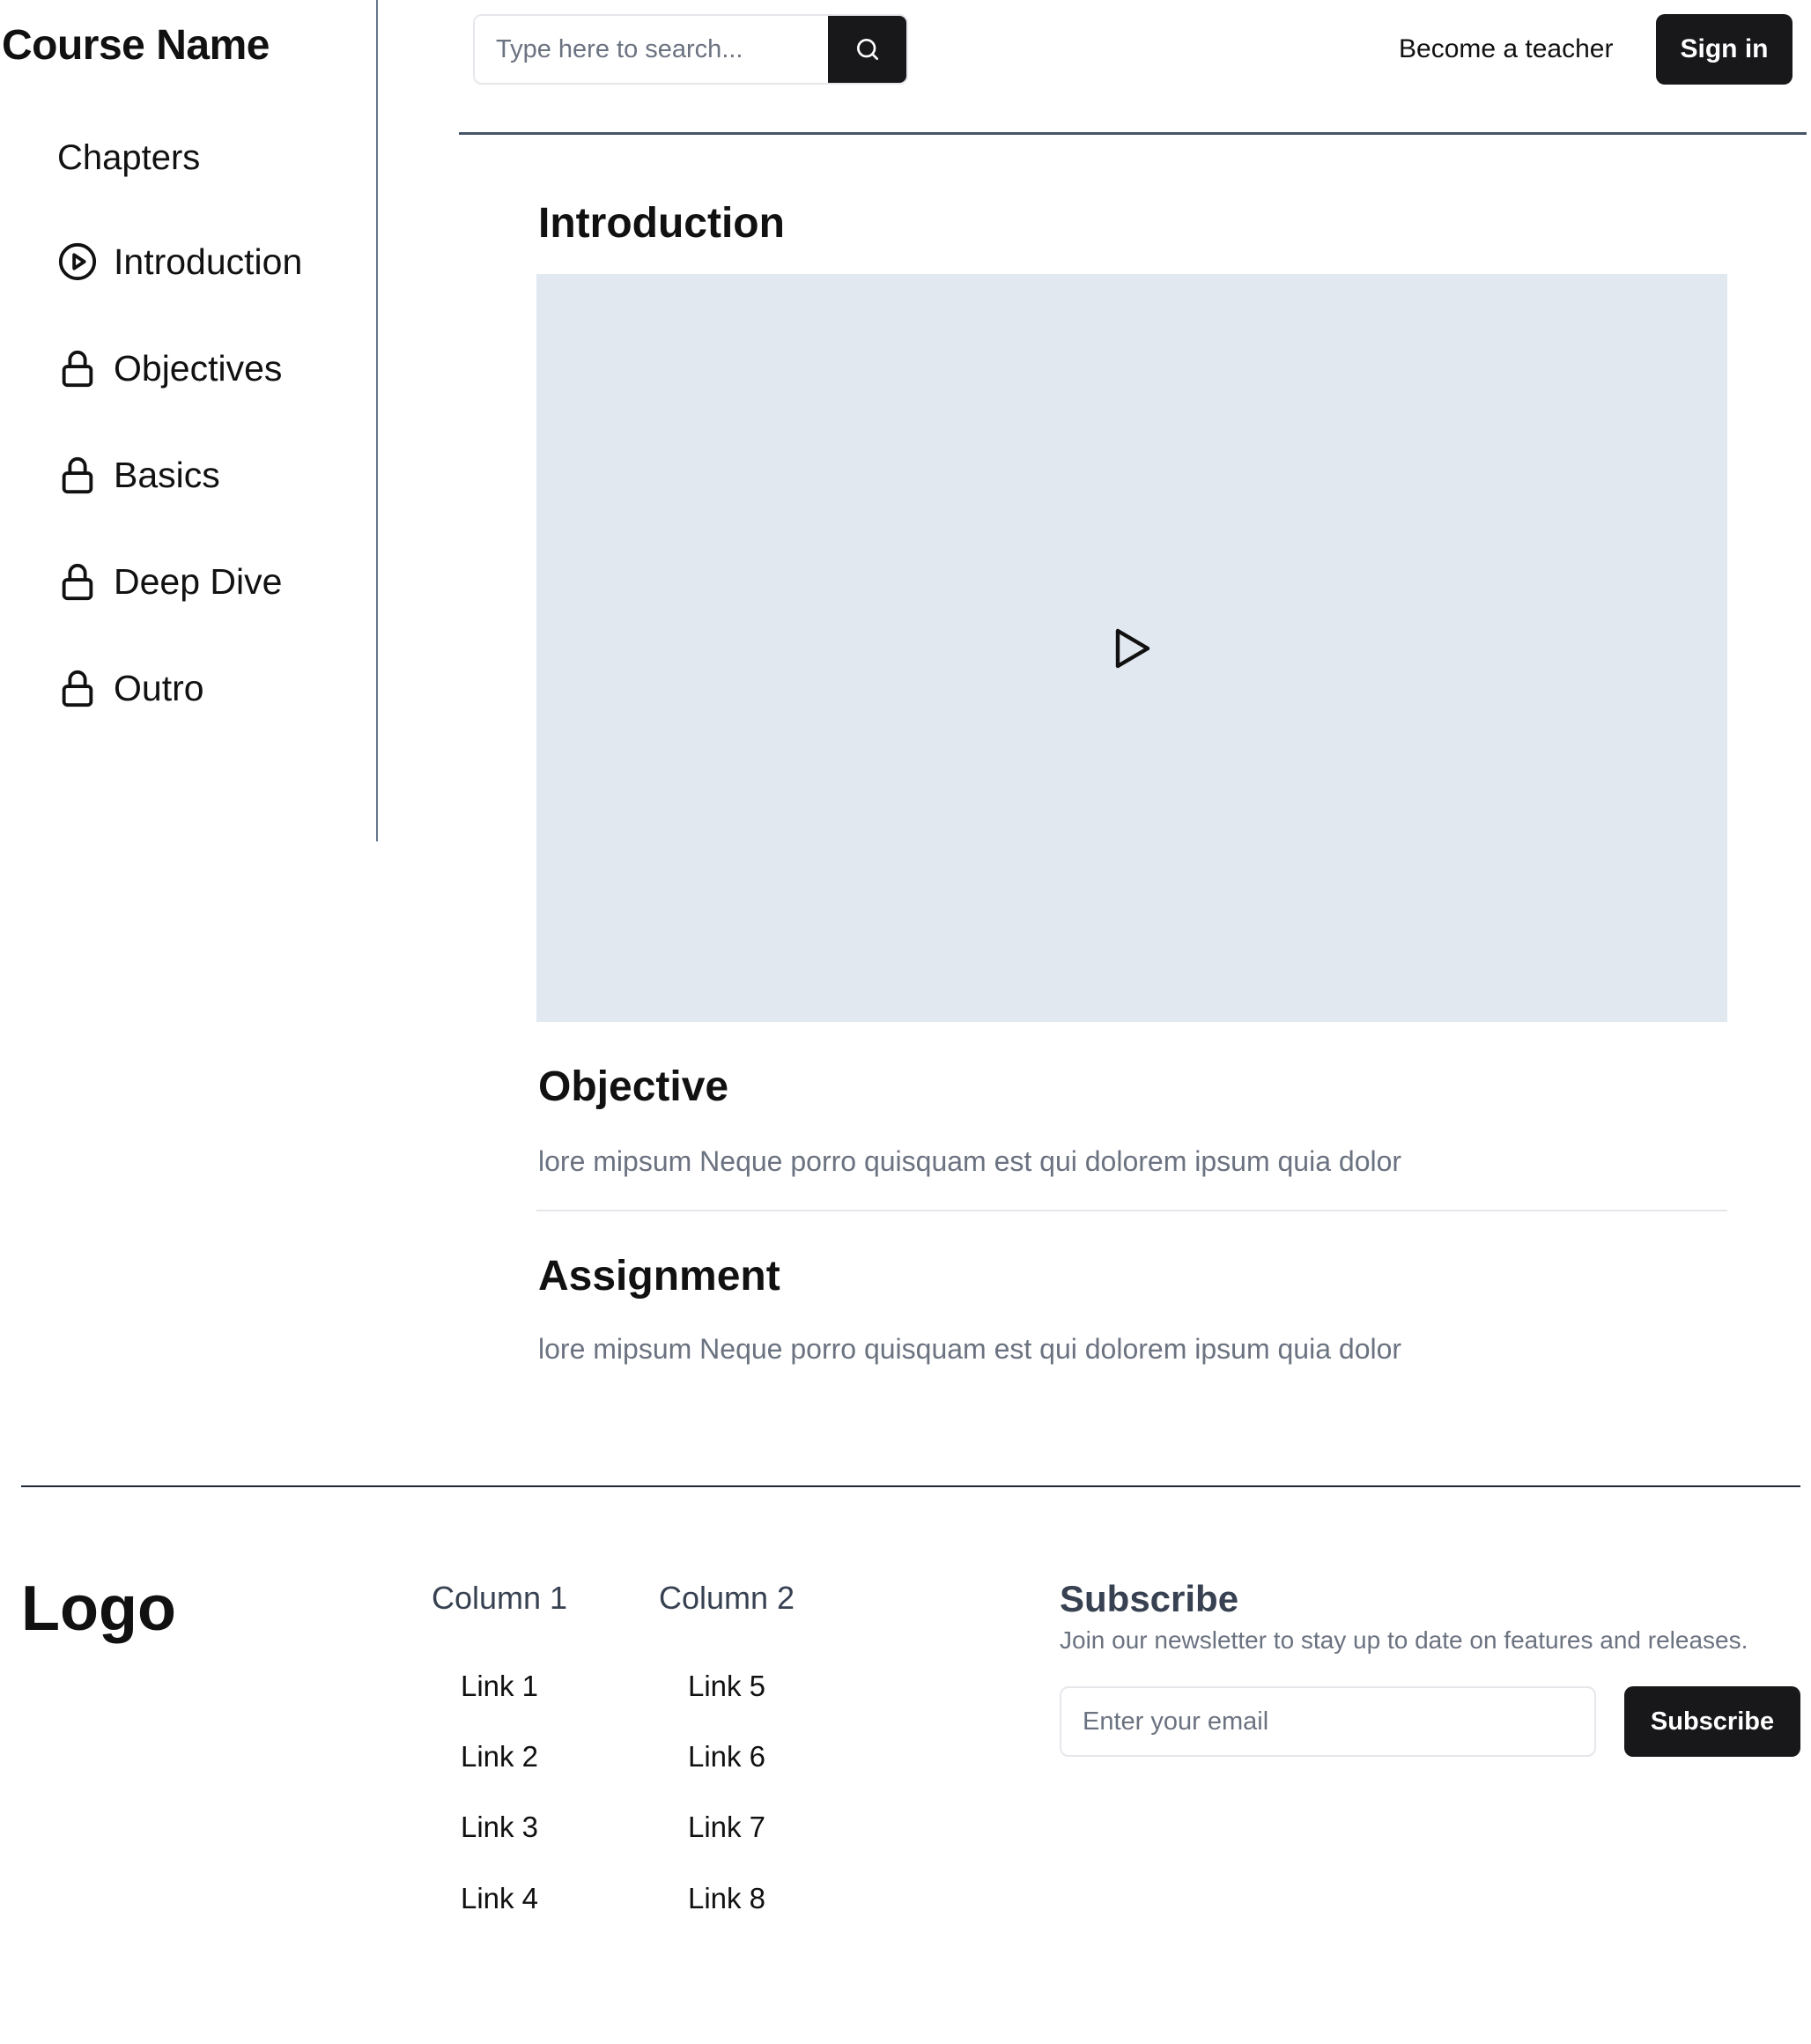 The height and width of the screenshot is (2044, 1811). I want to click on search-icon, so click(867, 49).